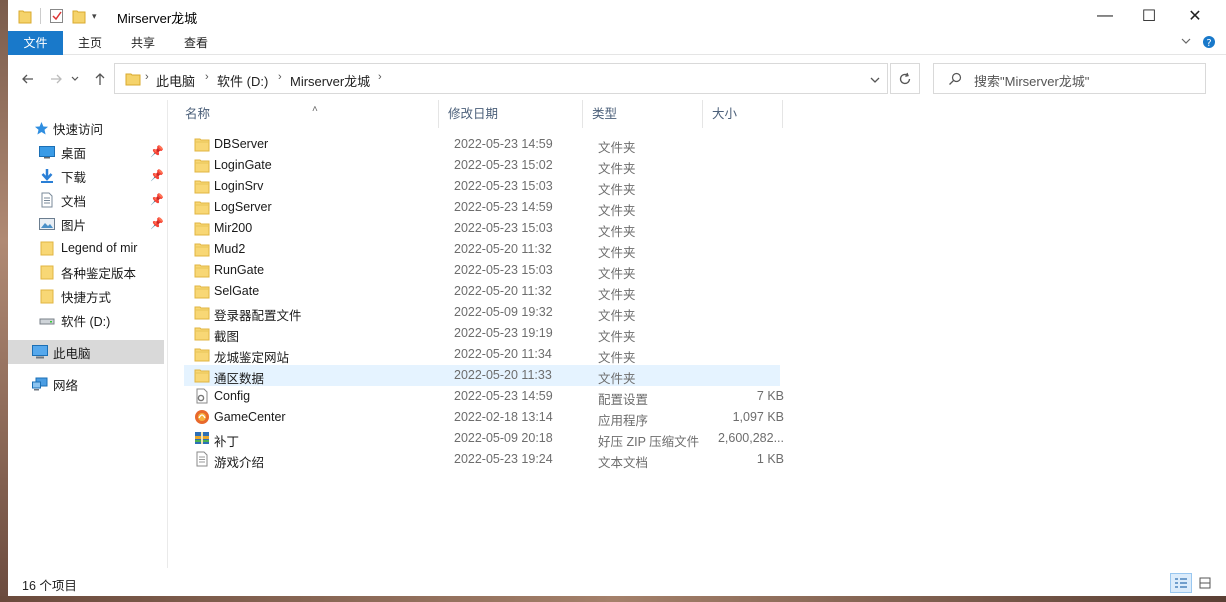 The width and height of the screenshot is (1226, 602). I want to click on sidebar-item-desktop: 桌面 📌, so click(86, 152).